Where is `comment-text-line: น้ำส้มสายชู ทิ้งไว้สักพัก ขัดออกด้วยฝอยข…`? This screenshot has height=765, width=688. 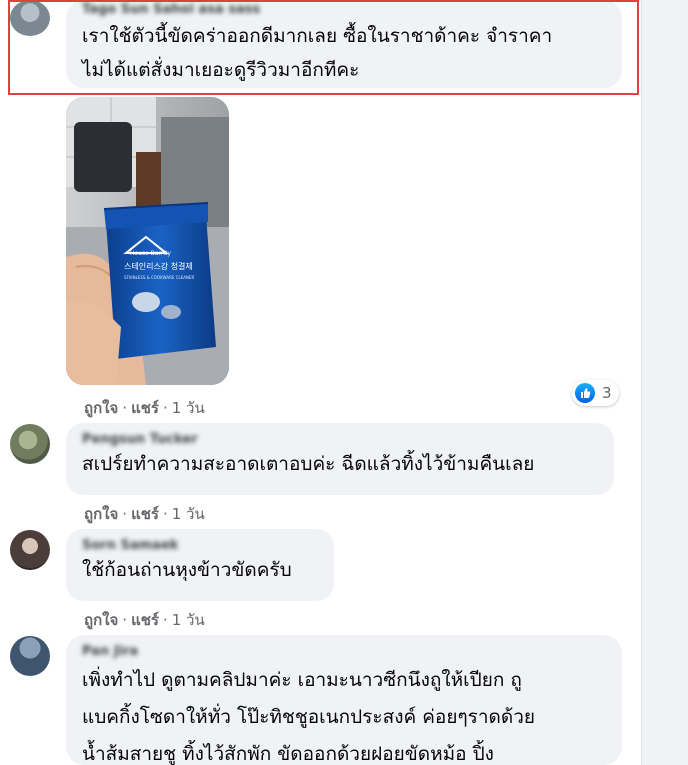
comment-text-line: น้ำส้มสายชู ทิ้งไว้สักพัก ขัดออกด้วยฝอยข… is located at coordinates (288, 754).